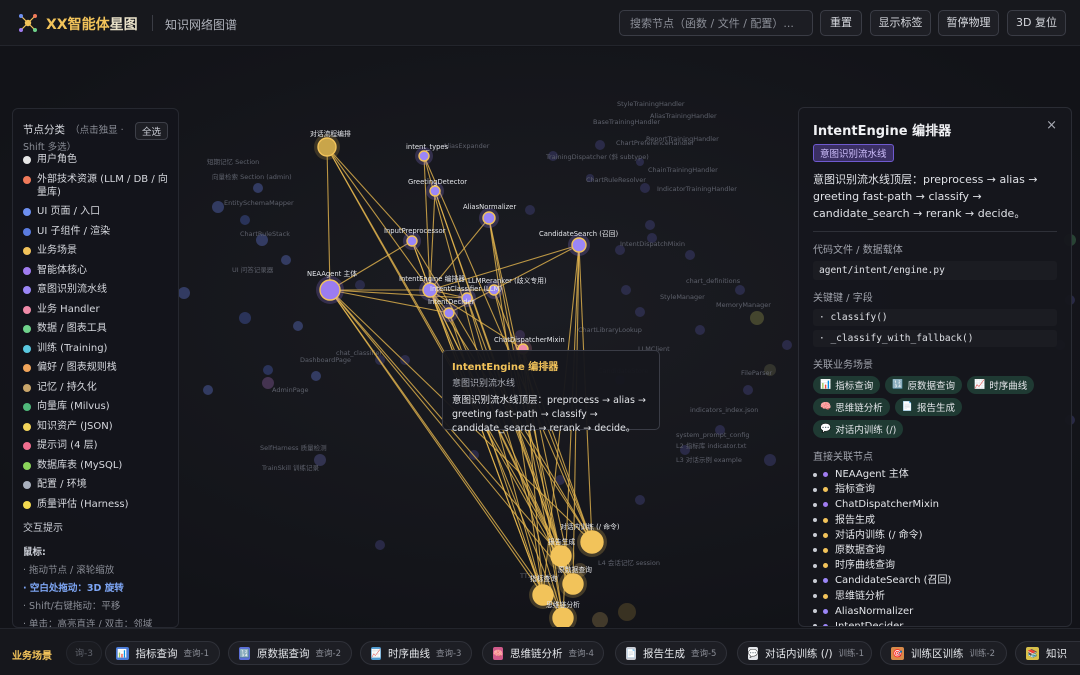 The image size is (1080, 675). I want to click on close-icon: ×, so click(1051, 125).